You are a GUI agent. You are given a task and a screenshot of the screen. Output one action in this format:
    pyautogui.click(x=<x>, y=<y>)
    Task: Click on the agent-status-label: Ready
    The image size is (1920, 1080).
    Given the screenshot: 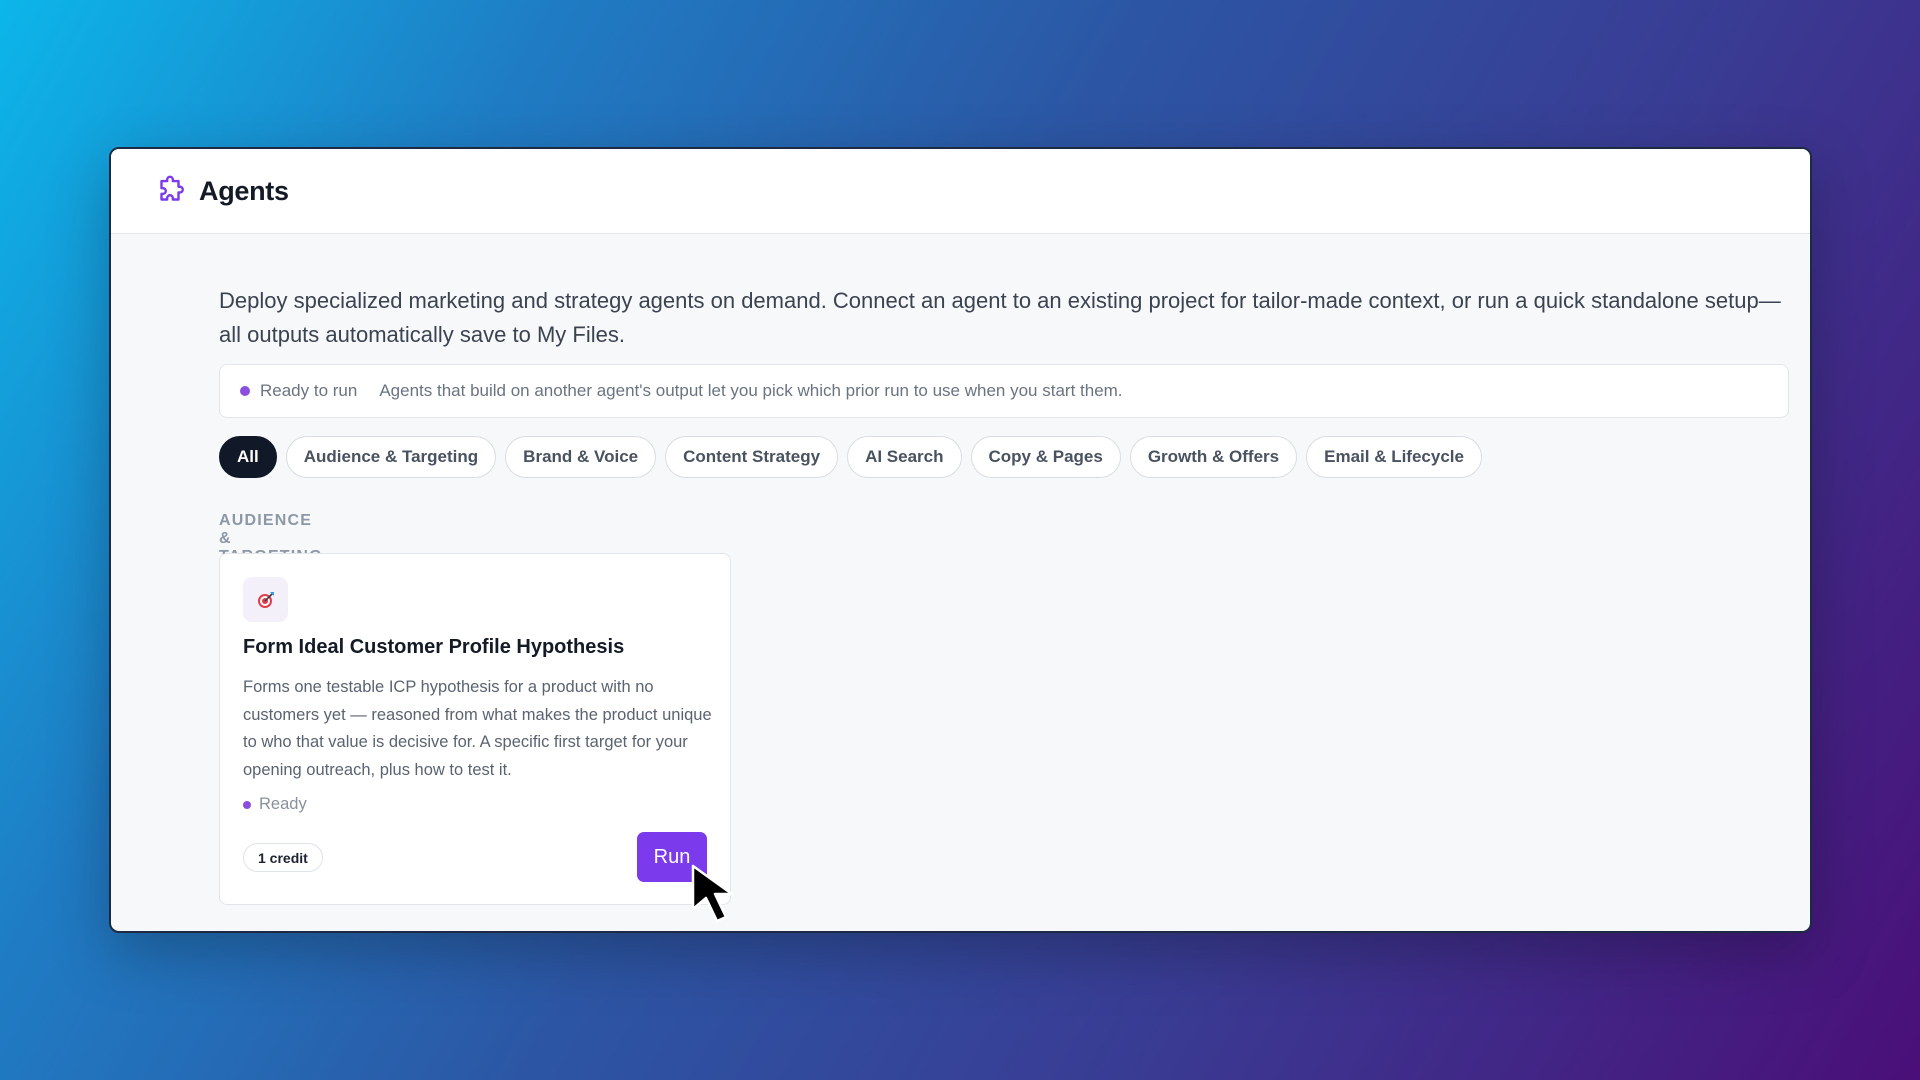 What is the action you would take?
    pyautogui.click(x=283, y=804)
    